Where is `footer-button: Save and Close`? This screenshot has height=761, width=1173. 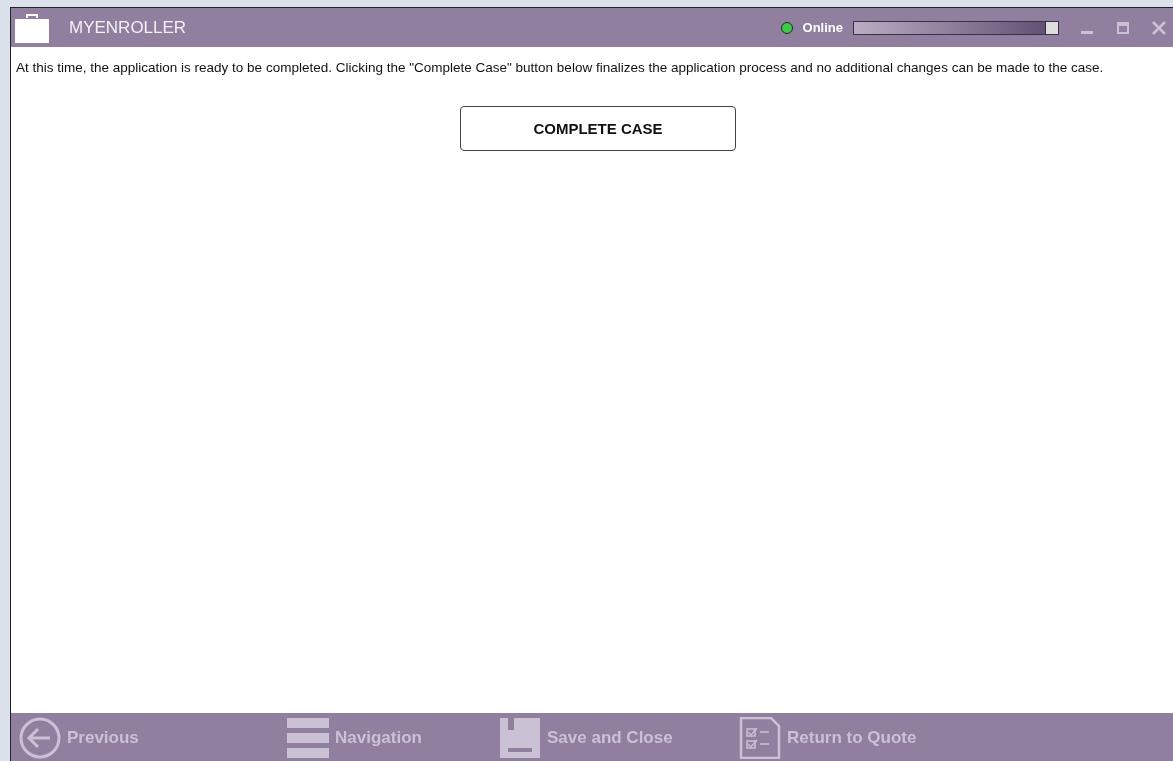 footer-button: Save and Close is located at coordinates (586, 737).